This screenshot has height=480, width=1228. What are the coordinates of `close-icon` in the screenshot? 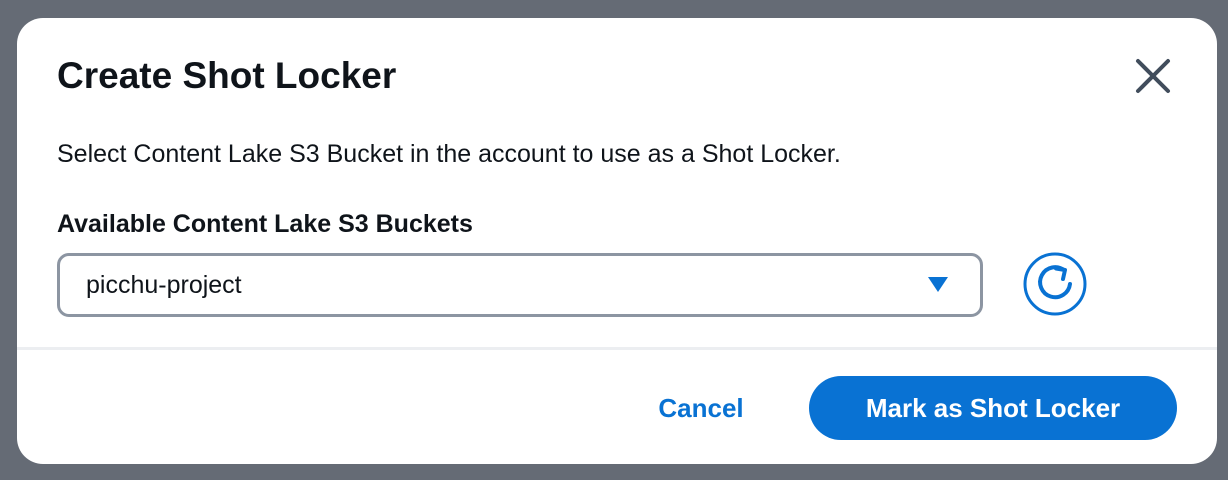 It's located at (1153, 76).